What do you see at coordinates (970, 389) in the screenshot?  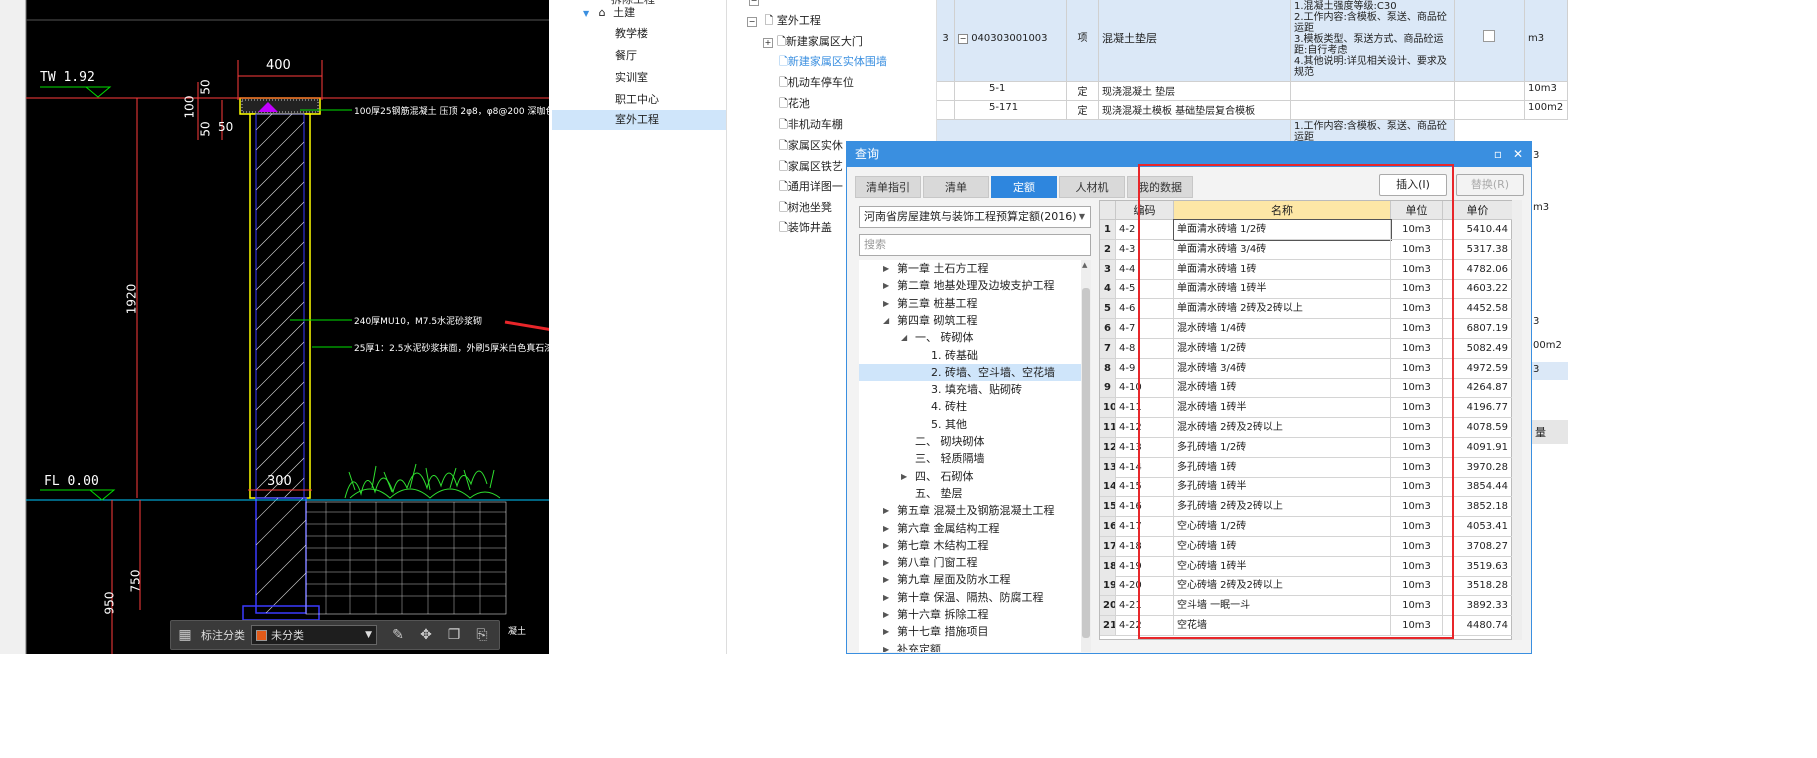 I see `chapter-item: 3. 填充墙、贴砌砖` at bounding box center [970, 389].